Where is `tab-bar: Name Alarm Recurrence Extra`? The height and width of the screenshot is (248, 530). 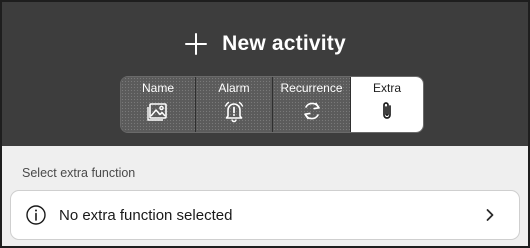
tab-bar: Name Alarm Recurrence Extra is located at coordinates (272, 104).